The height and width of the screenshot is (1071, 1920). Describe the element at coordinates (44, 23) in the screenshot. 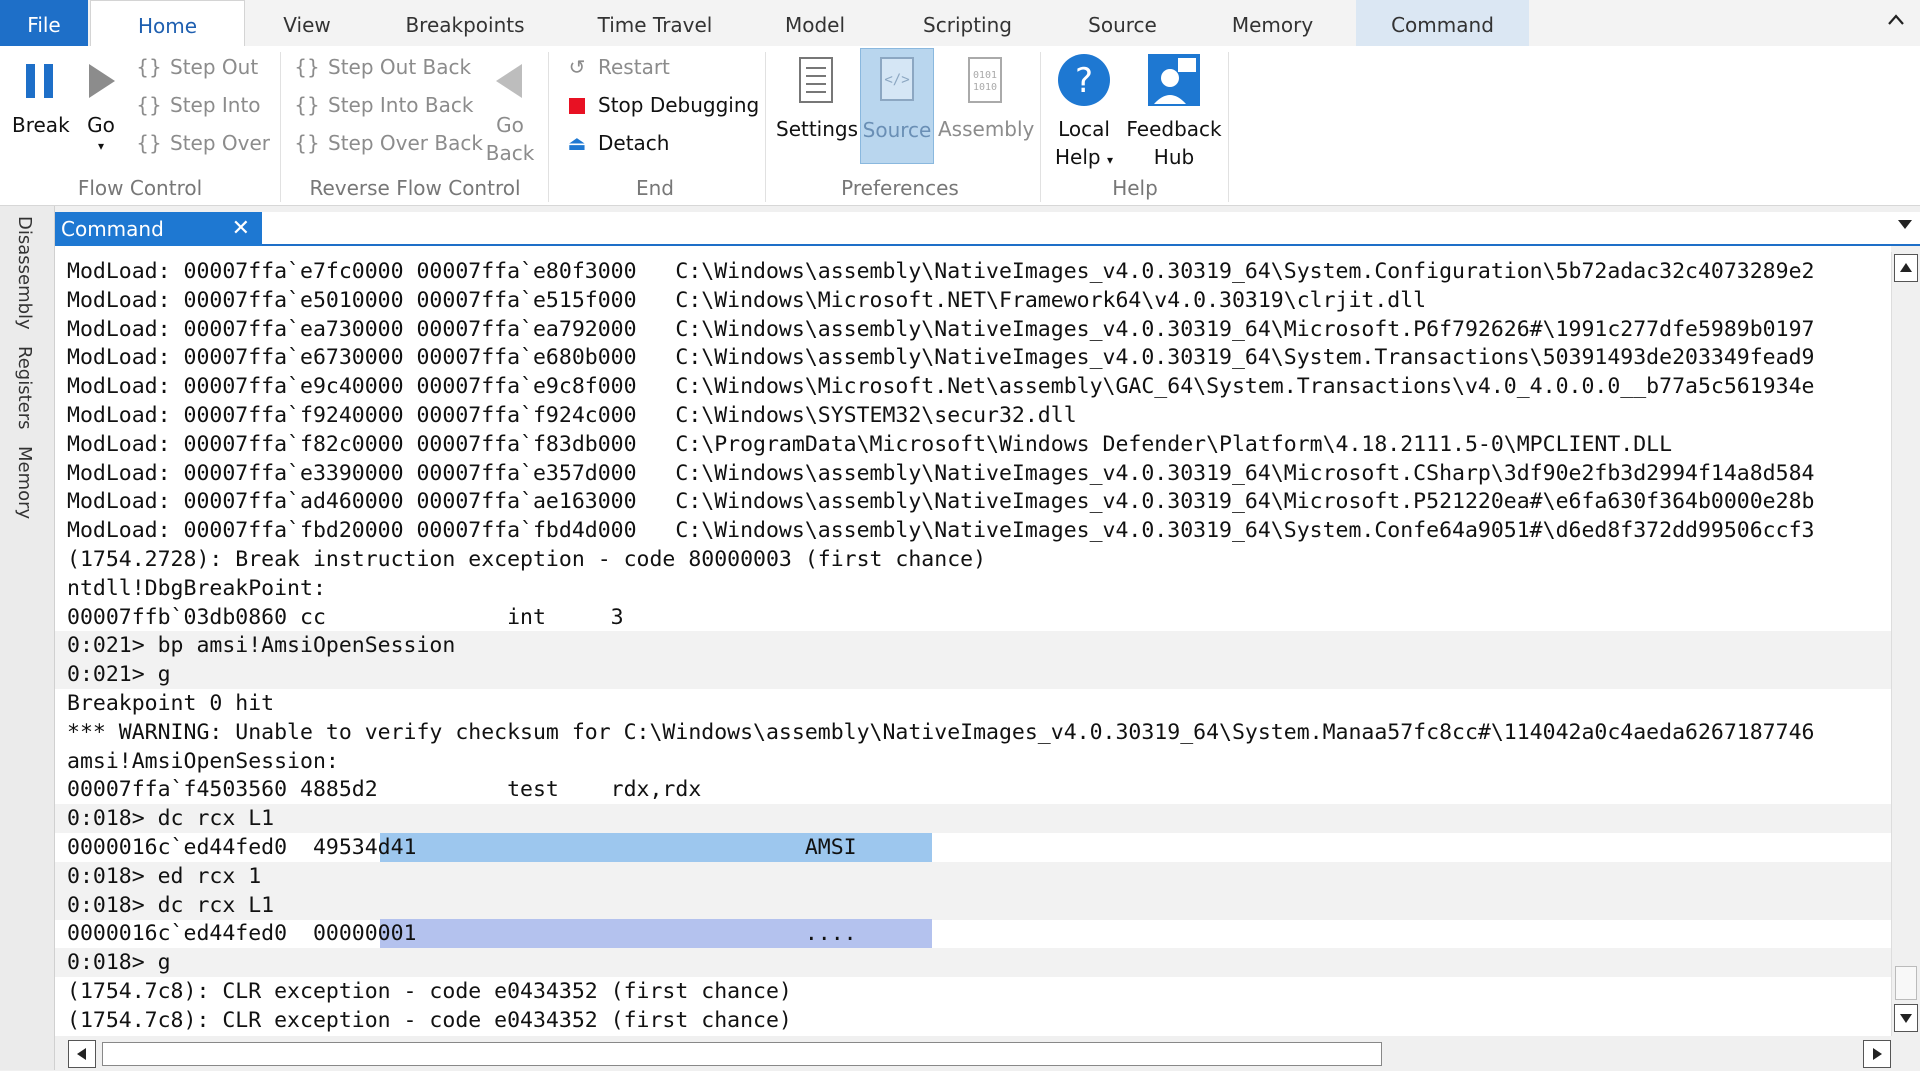

I see `tab-file: File` at that location.